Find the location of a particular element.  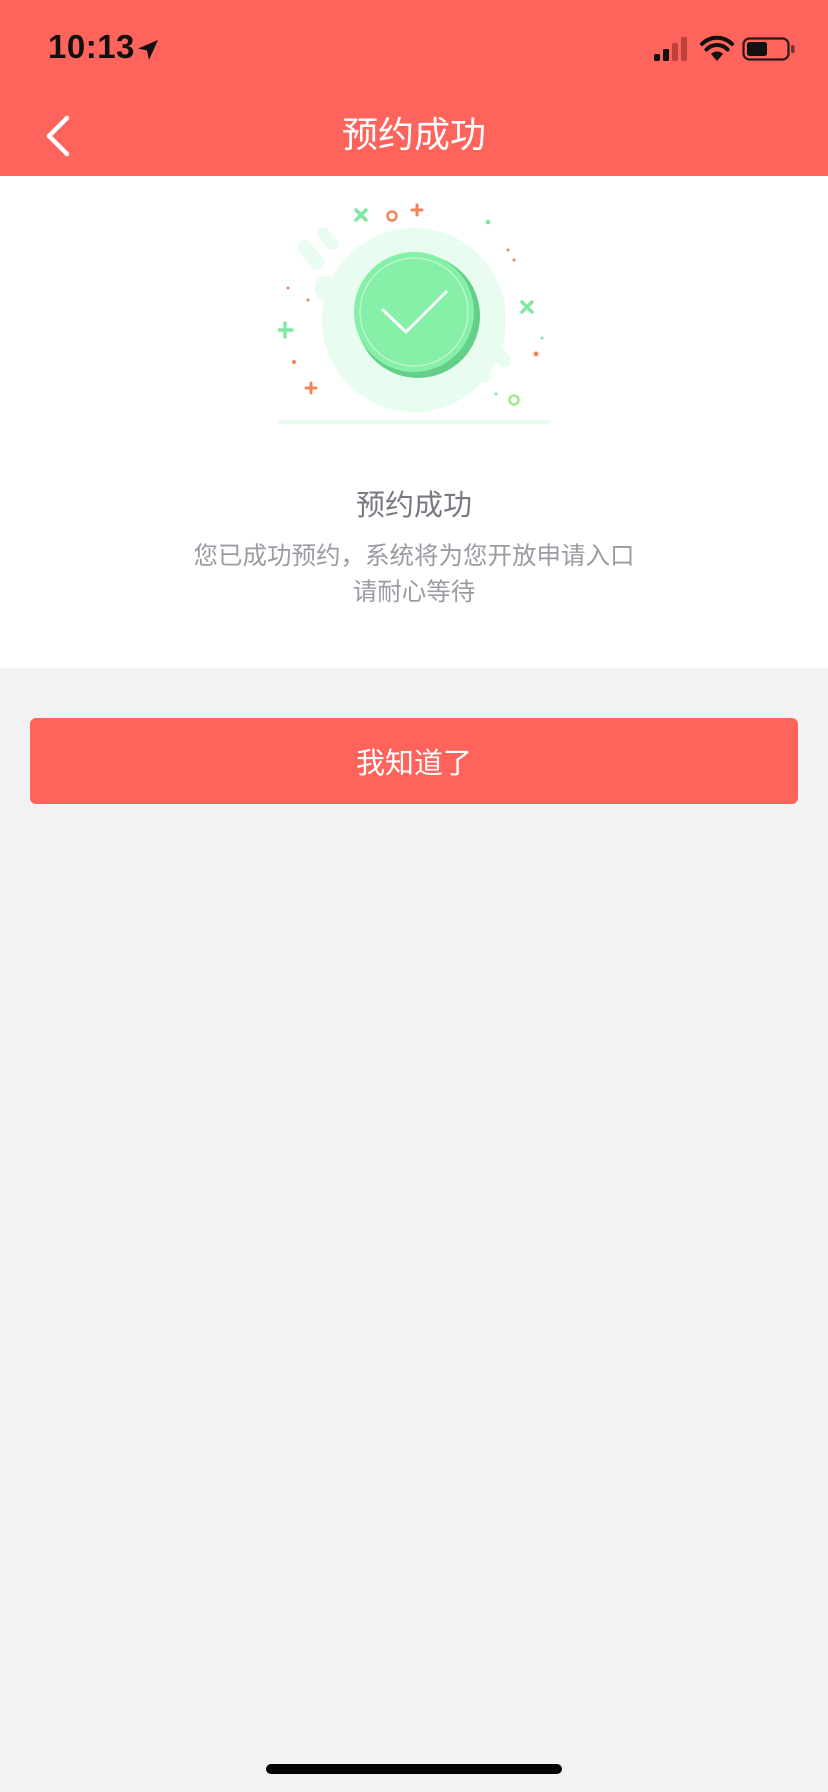

wifi-icon is located at coordinates (717, 48).